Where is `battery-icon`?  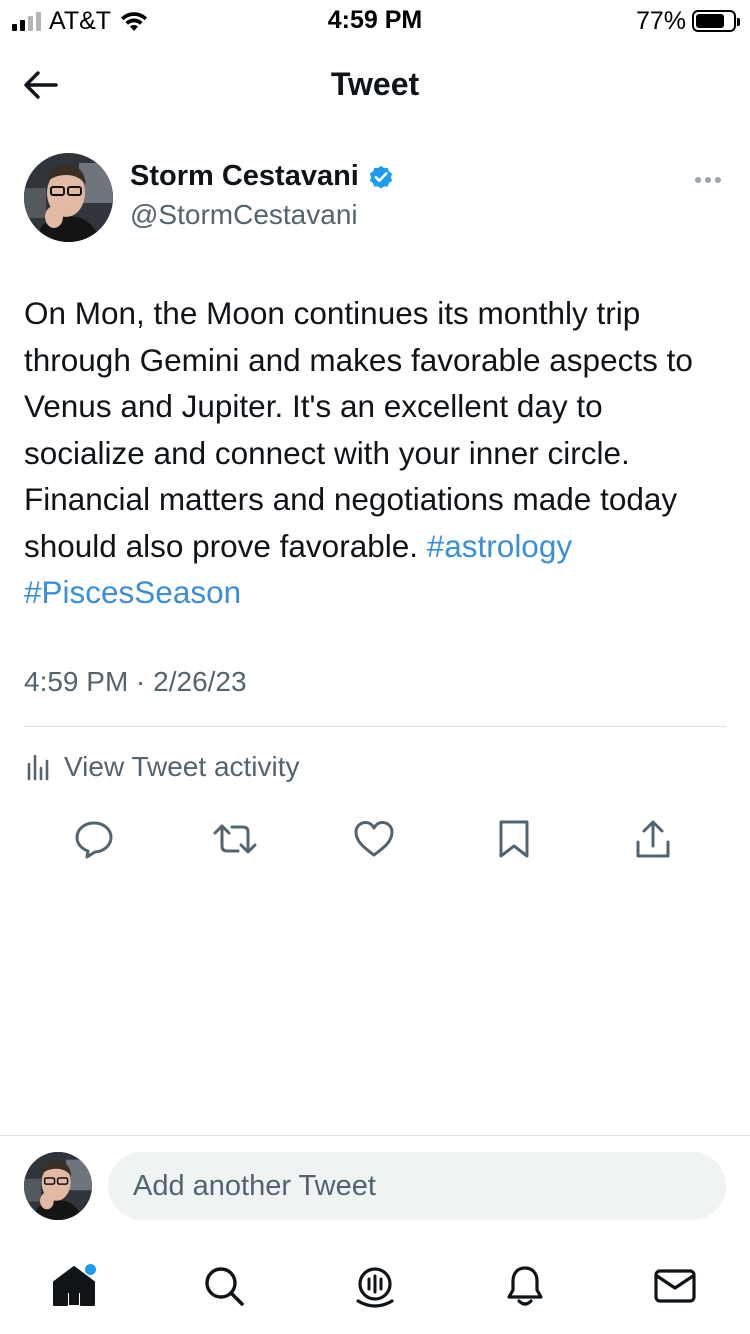
battery-icon is located at coordinates (716, 21).